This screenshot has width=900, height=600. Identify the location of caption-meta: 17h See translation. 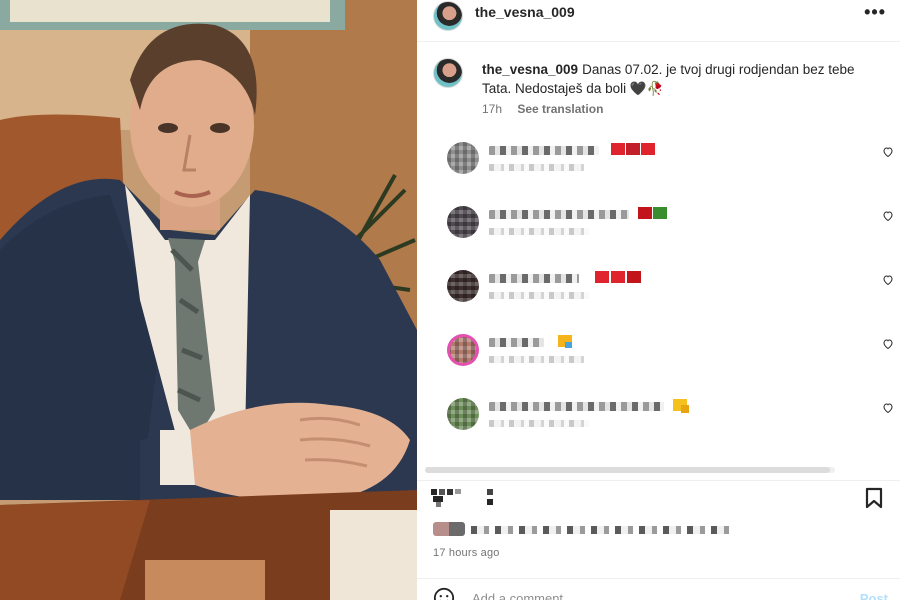
(542, 109).